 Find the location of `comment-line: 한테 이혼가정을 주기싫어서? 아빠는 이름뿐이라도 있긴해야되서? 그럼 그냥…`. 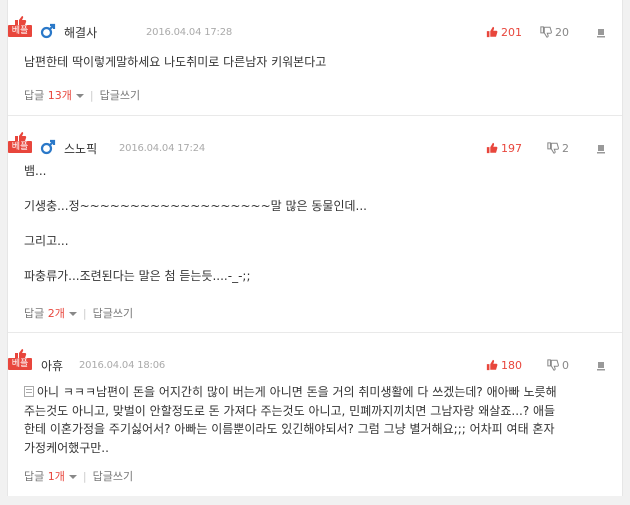

comment-line: 한테 이혼가정을 주기싫어서? 아빠는 이름뿐이라도 있긴해야되서? 그럼 그냥… is located at coordinates (289, 429).